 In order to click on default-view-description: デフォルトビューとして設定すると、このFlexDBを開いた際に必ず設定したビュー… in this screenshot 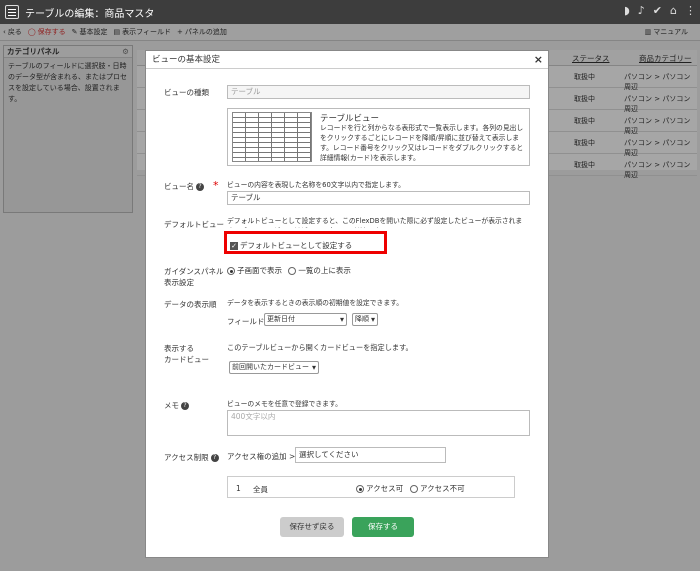, I will do `click(375, 222)`.